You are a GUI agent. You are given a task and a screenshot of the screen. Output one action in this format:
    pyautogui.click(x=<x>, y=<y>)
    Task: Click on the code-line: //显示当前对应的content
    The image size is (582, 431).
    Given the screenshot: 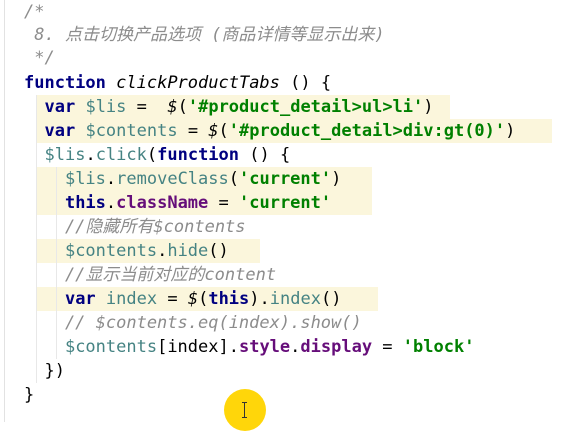 What is the action you would take?
    pyautogui.click(x=150, y=275)
    